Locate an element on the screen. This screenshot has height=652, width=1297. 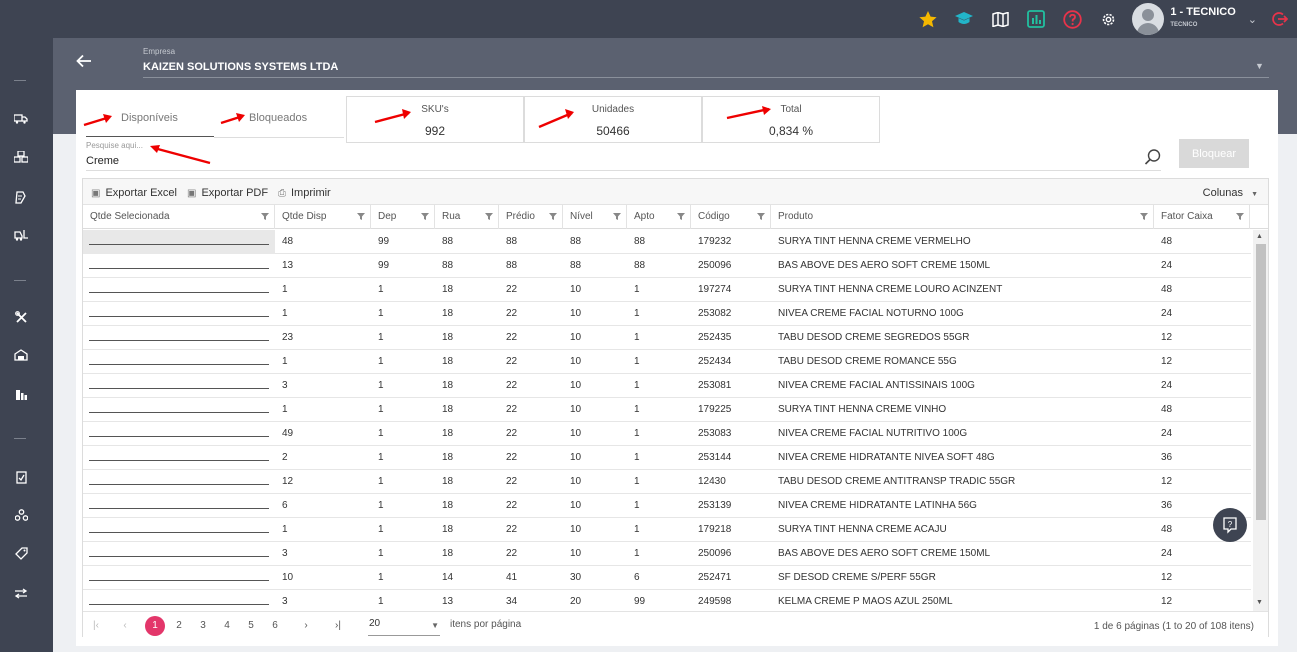
gear-icon is located at coordinates (1108, 19).